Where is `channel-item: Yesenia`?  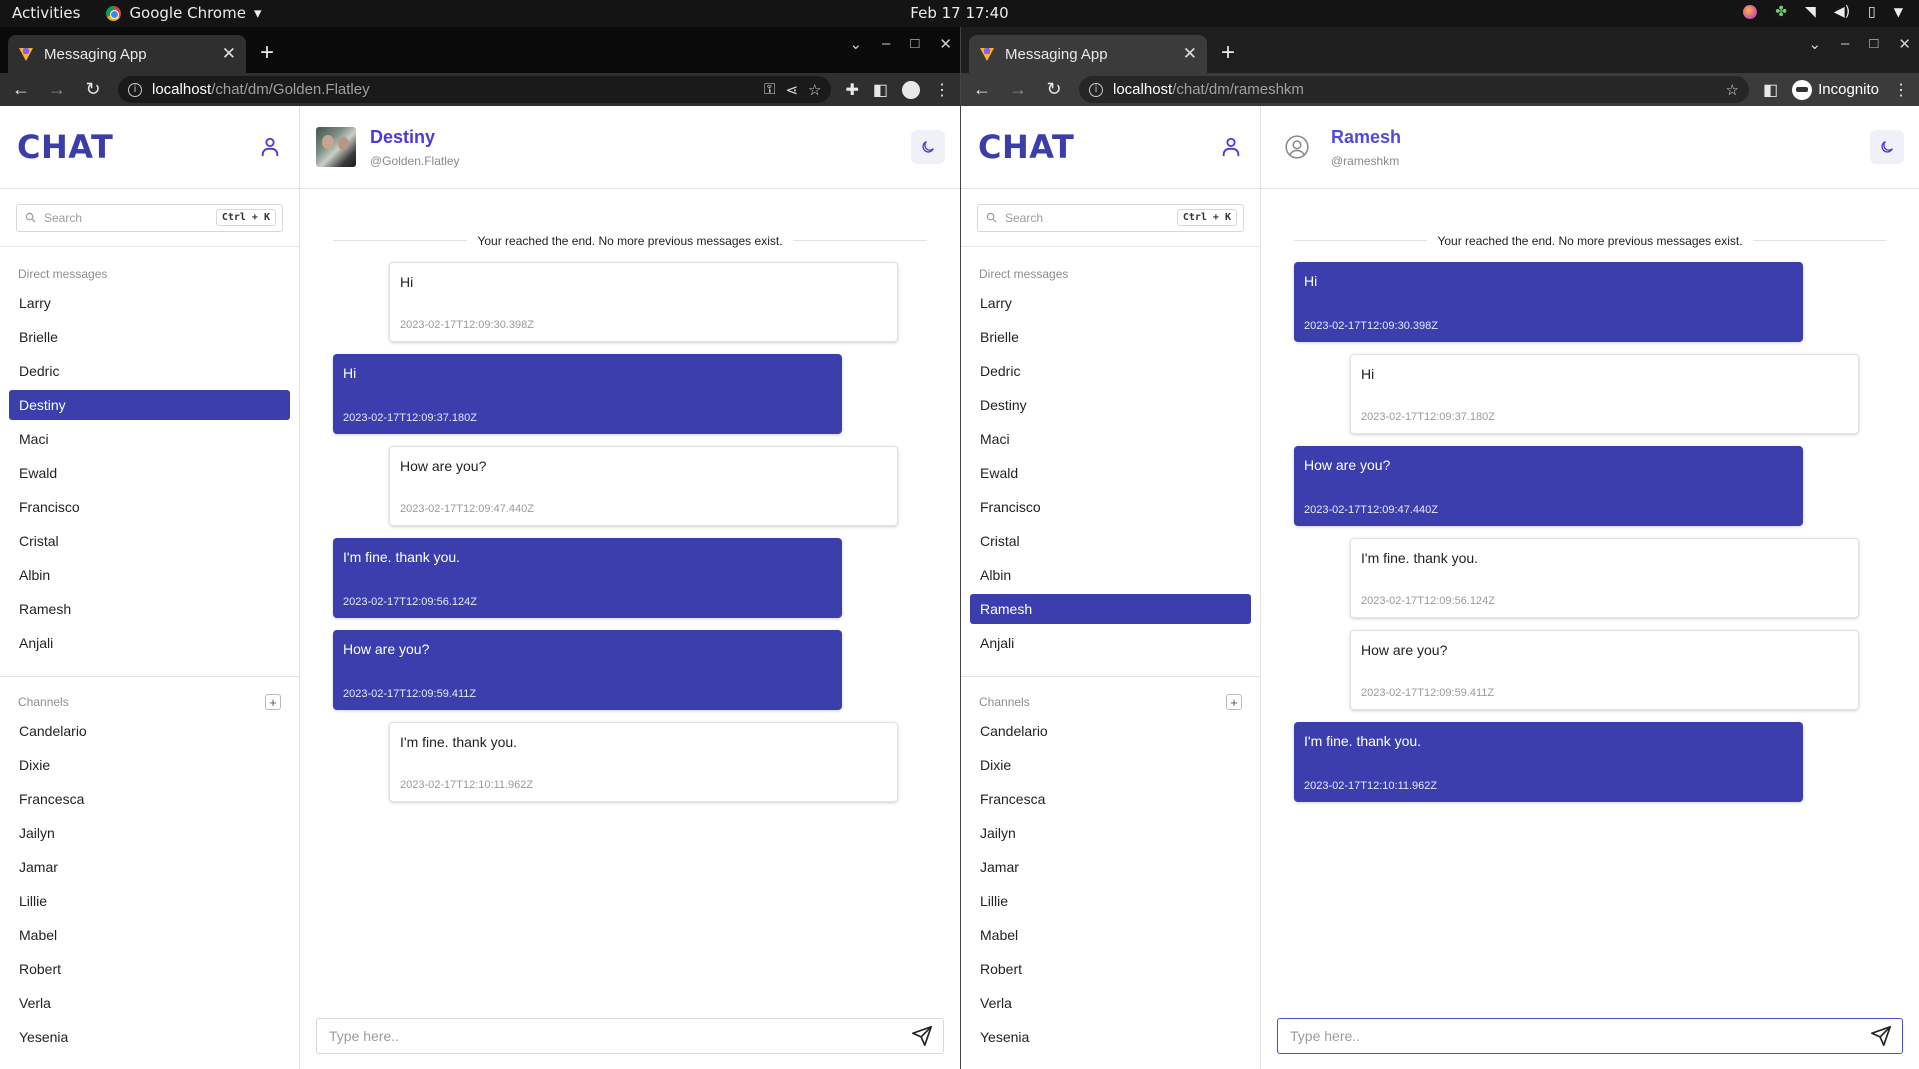 channel-item: Yesenia is located at coordinates (149, 1037).